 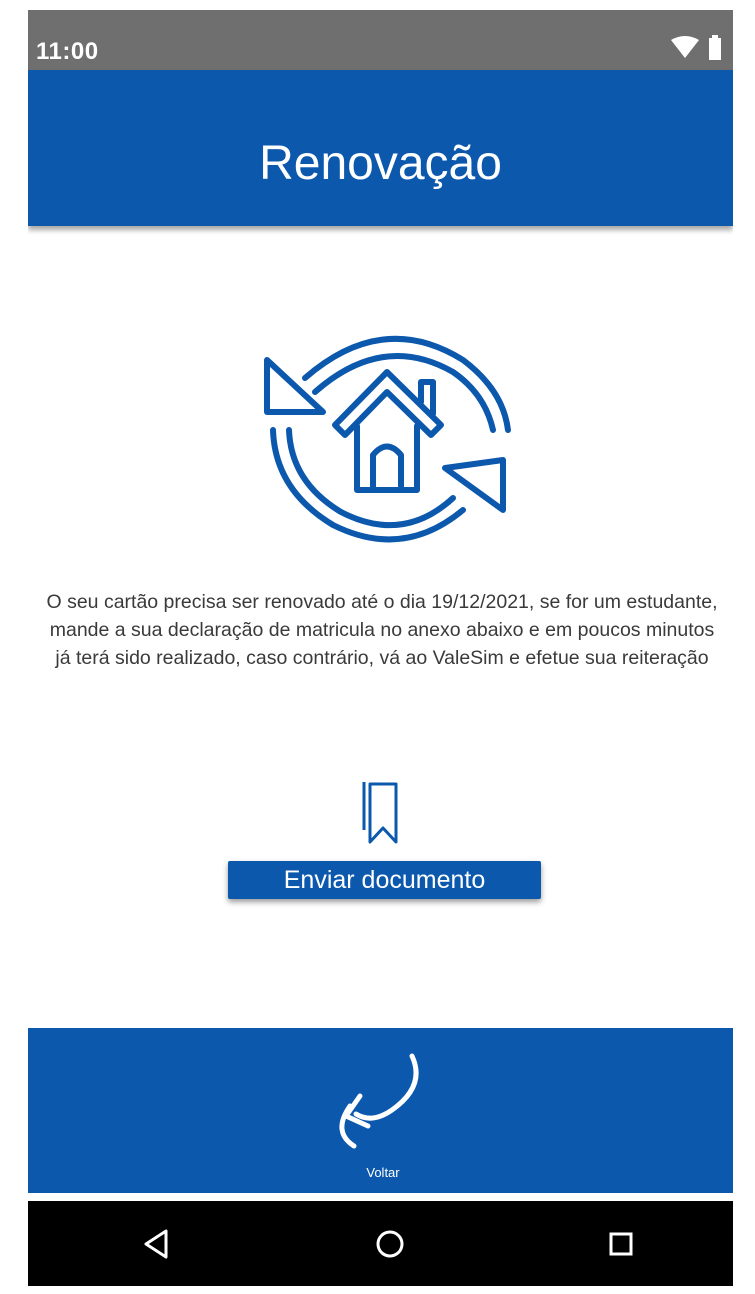 What do you see at coordinates (380, 813) in the screenshot?
I see `bookmark-document-icon` at bounding box center [380, 813].